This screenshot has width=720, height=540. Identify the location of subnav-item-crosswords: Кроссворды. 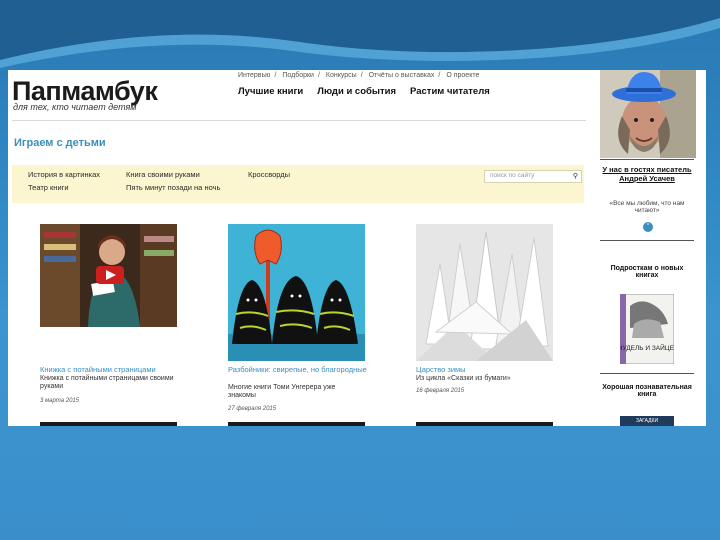
(269, 174).